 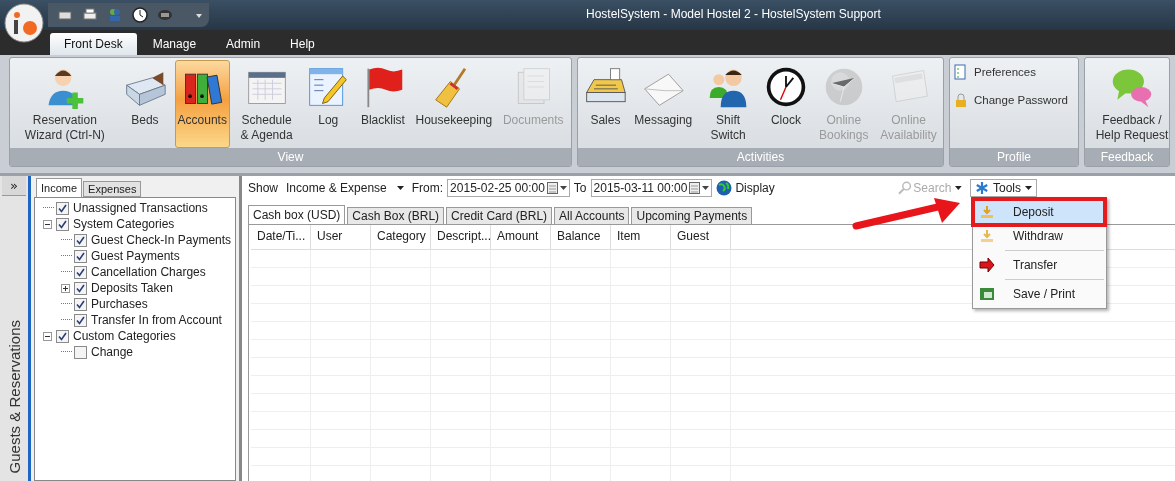 I want to click on menu-item: Withdraw, so click(x=1039, y=236).